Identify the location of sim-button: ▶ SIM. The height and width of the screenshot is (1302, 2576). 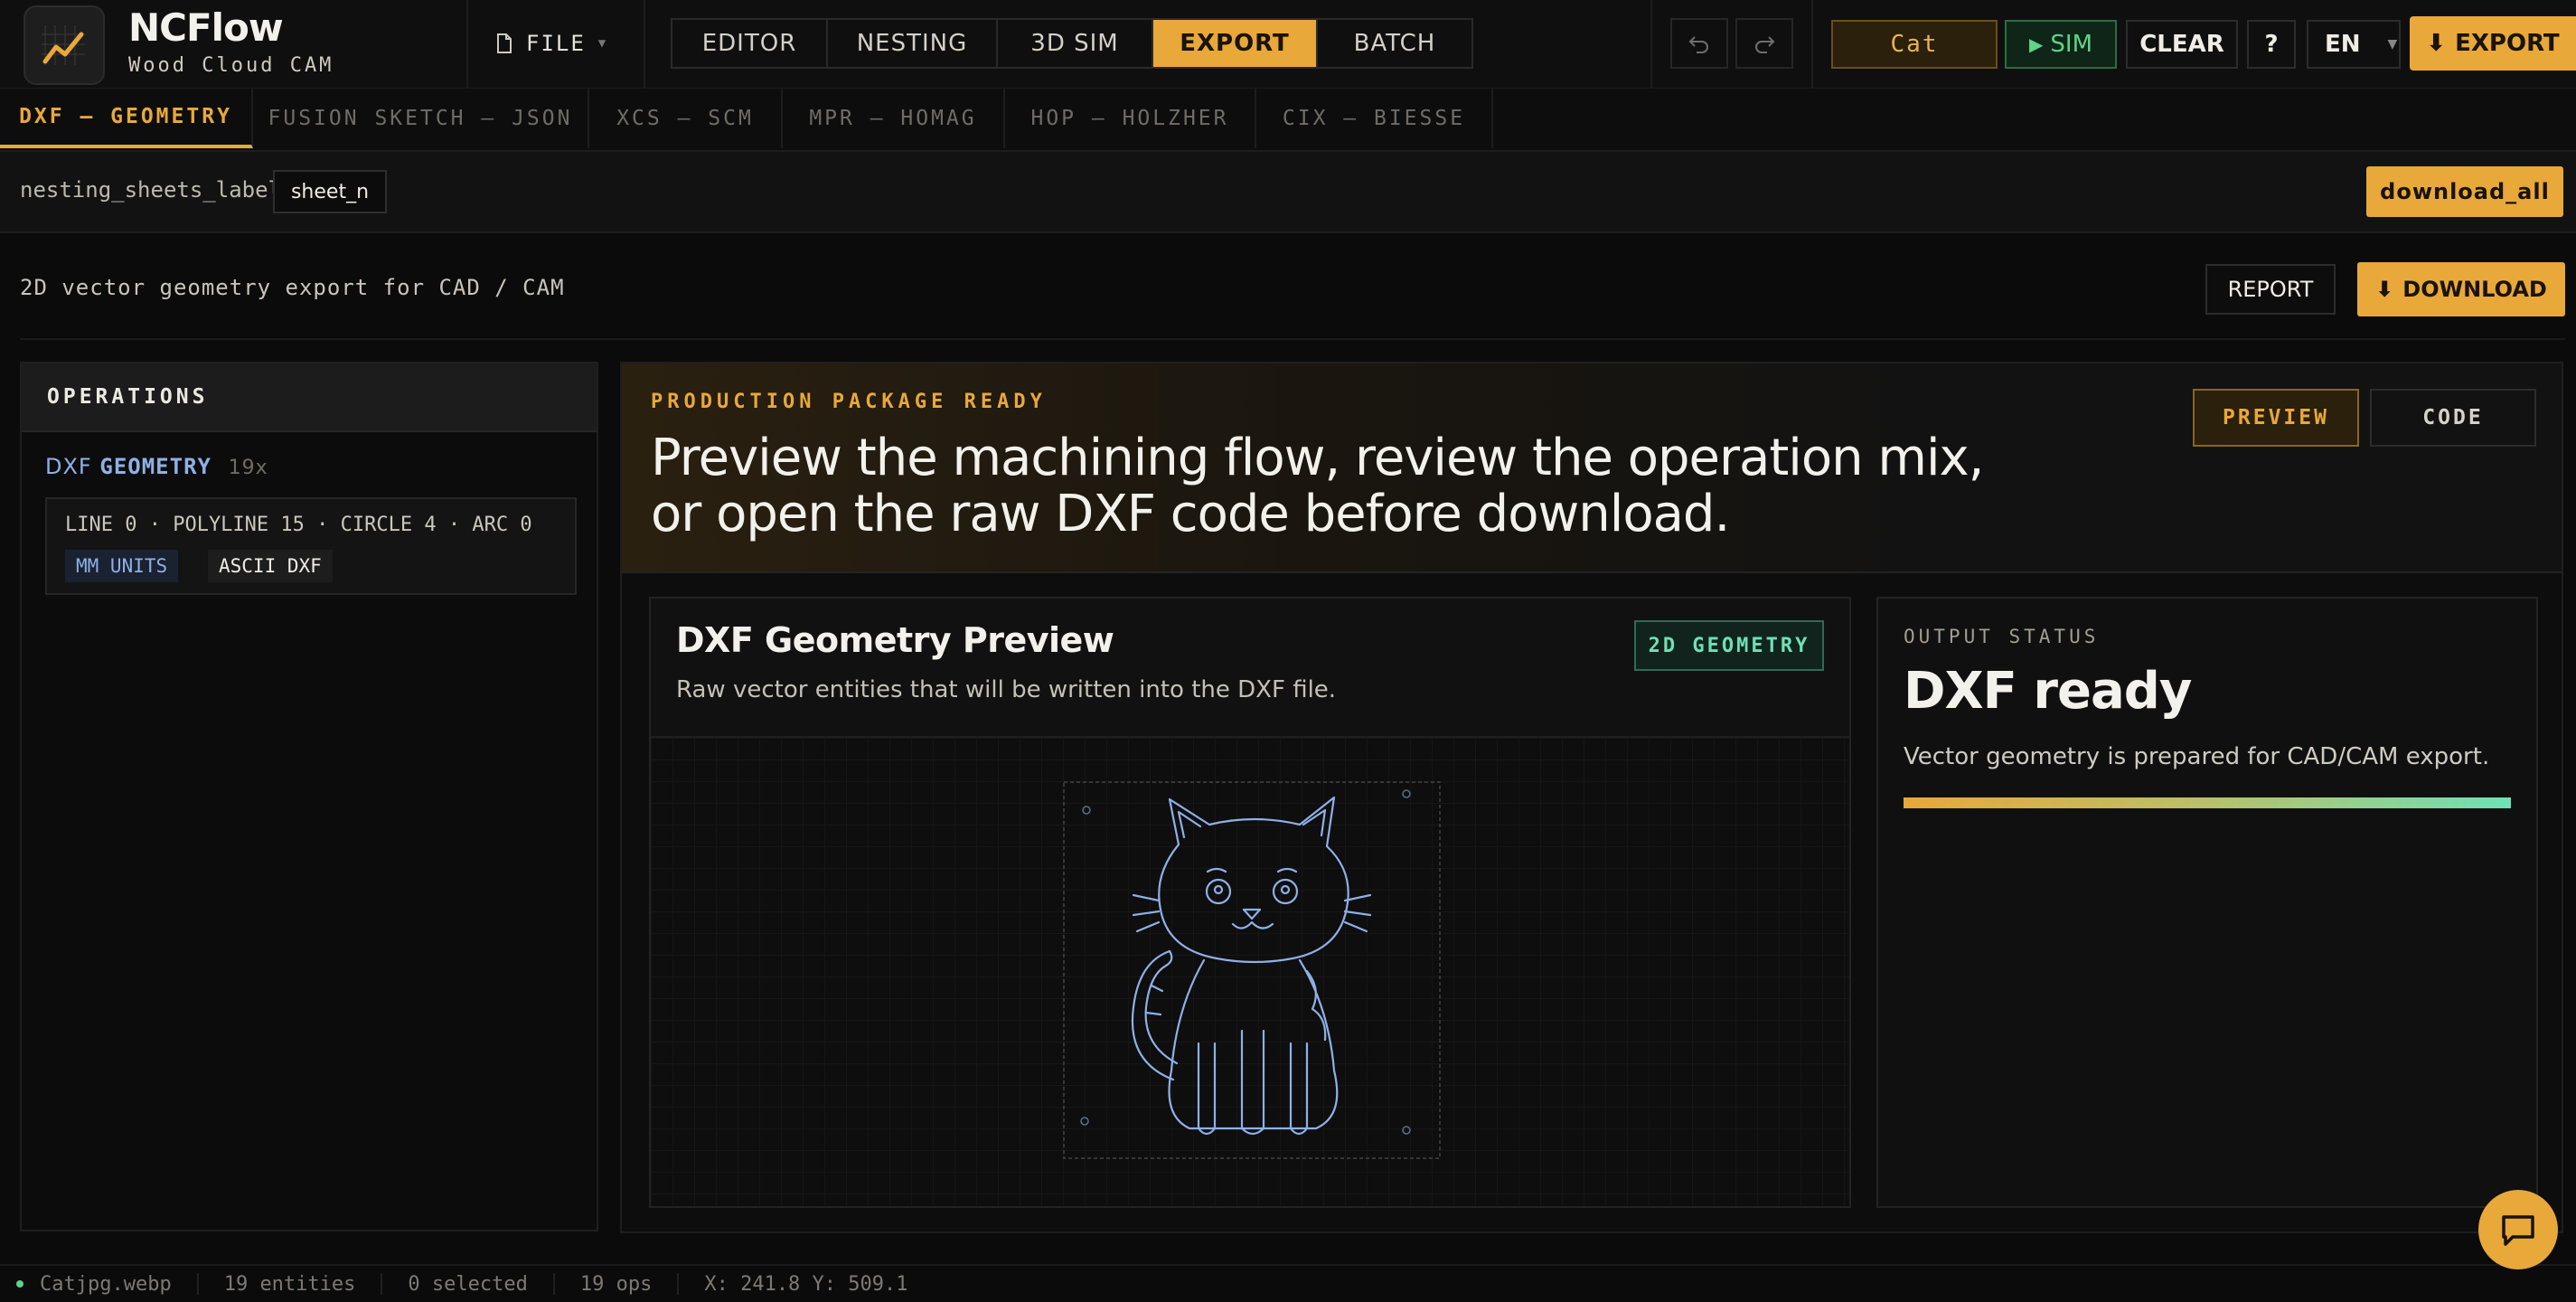
(2061, 44).